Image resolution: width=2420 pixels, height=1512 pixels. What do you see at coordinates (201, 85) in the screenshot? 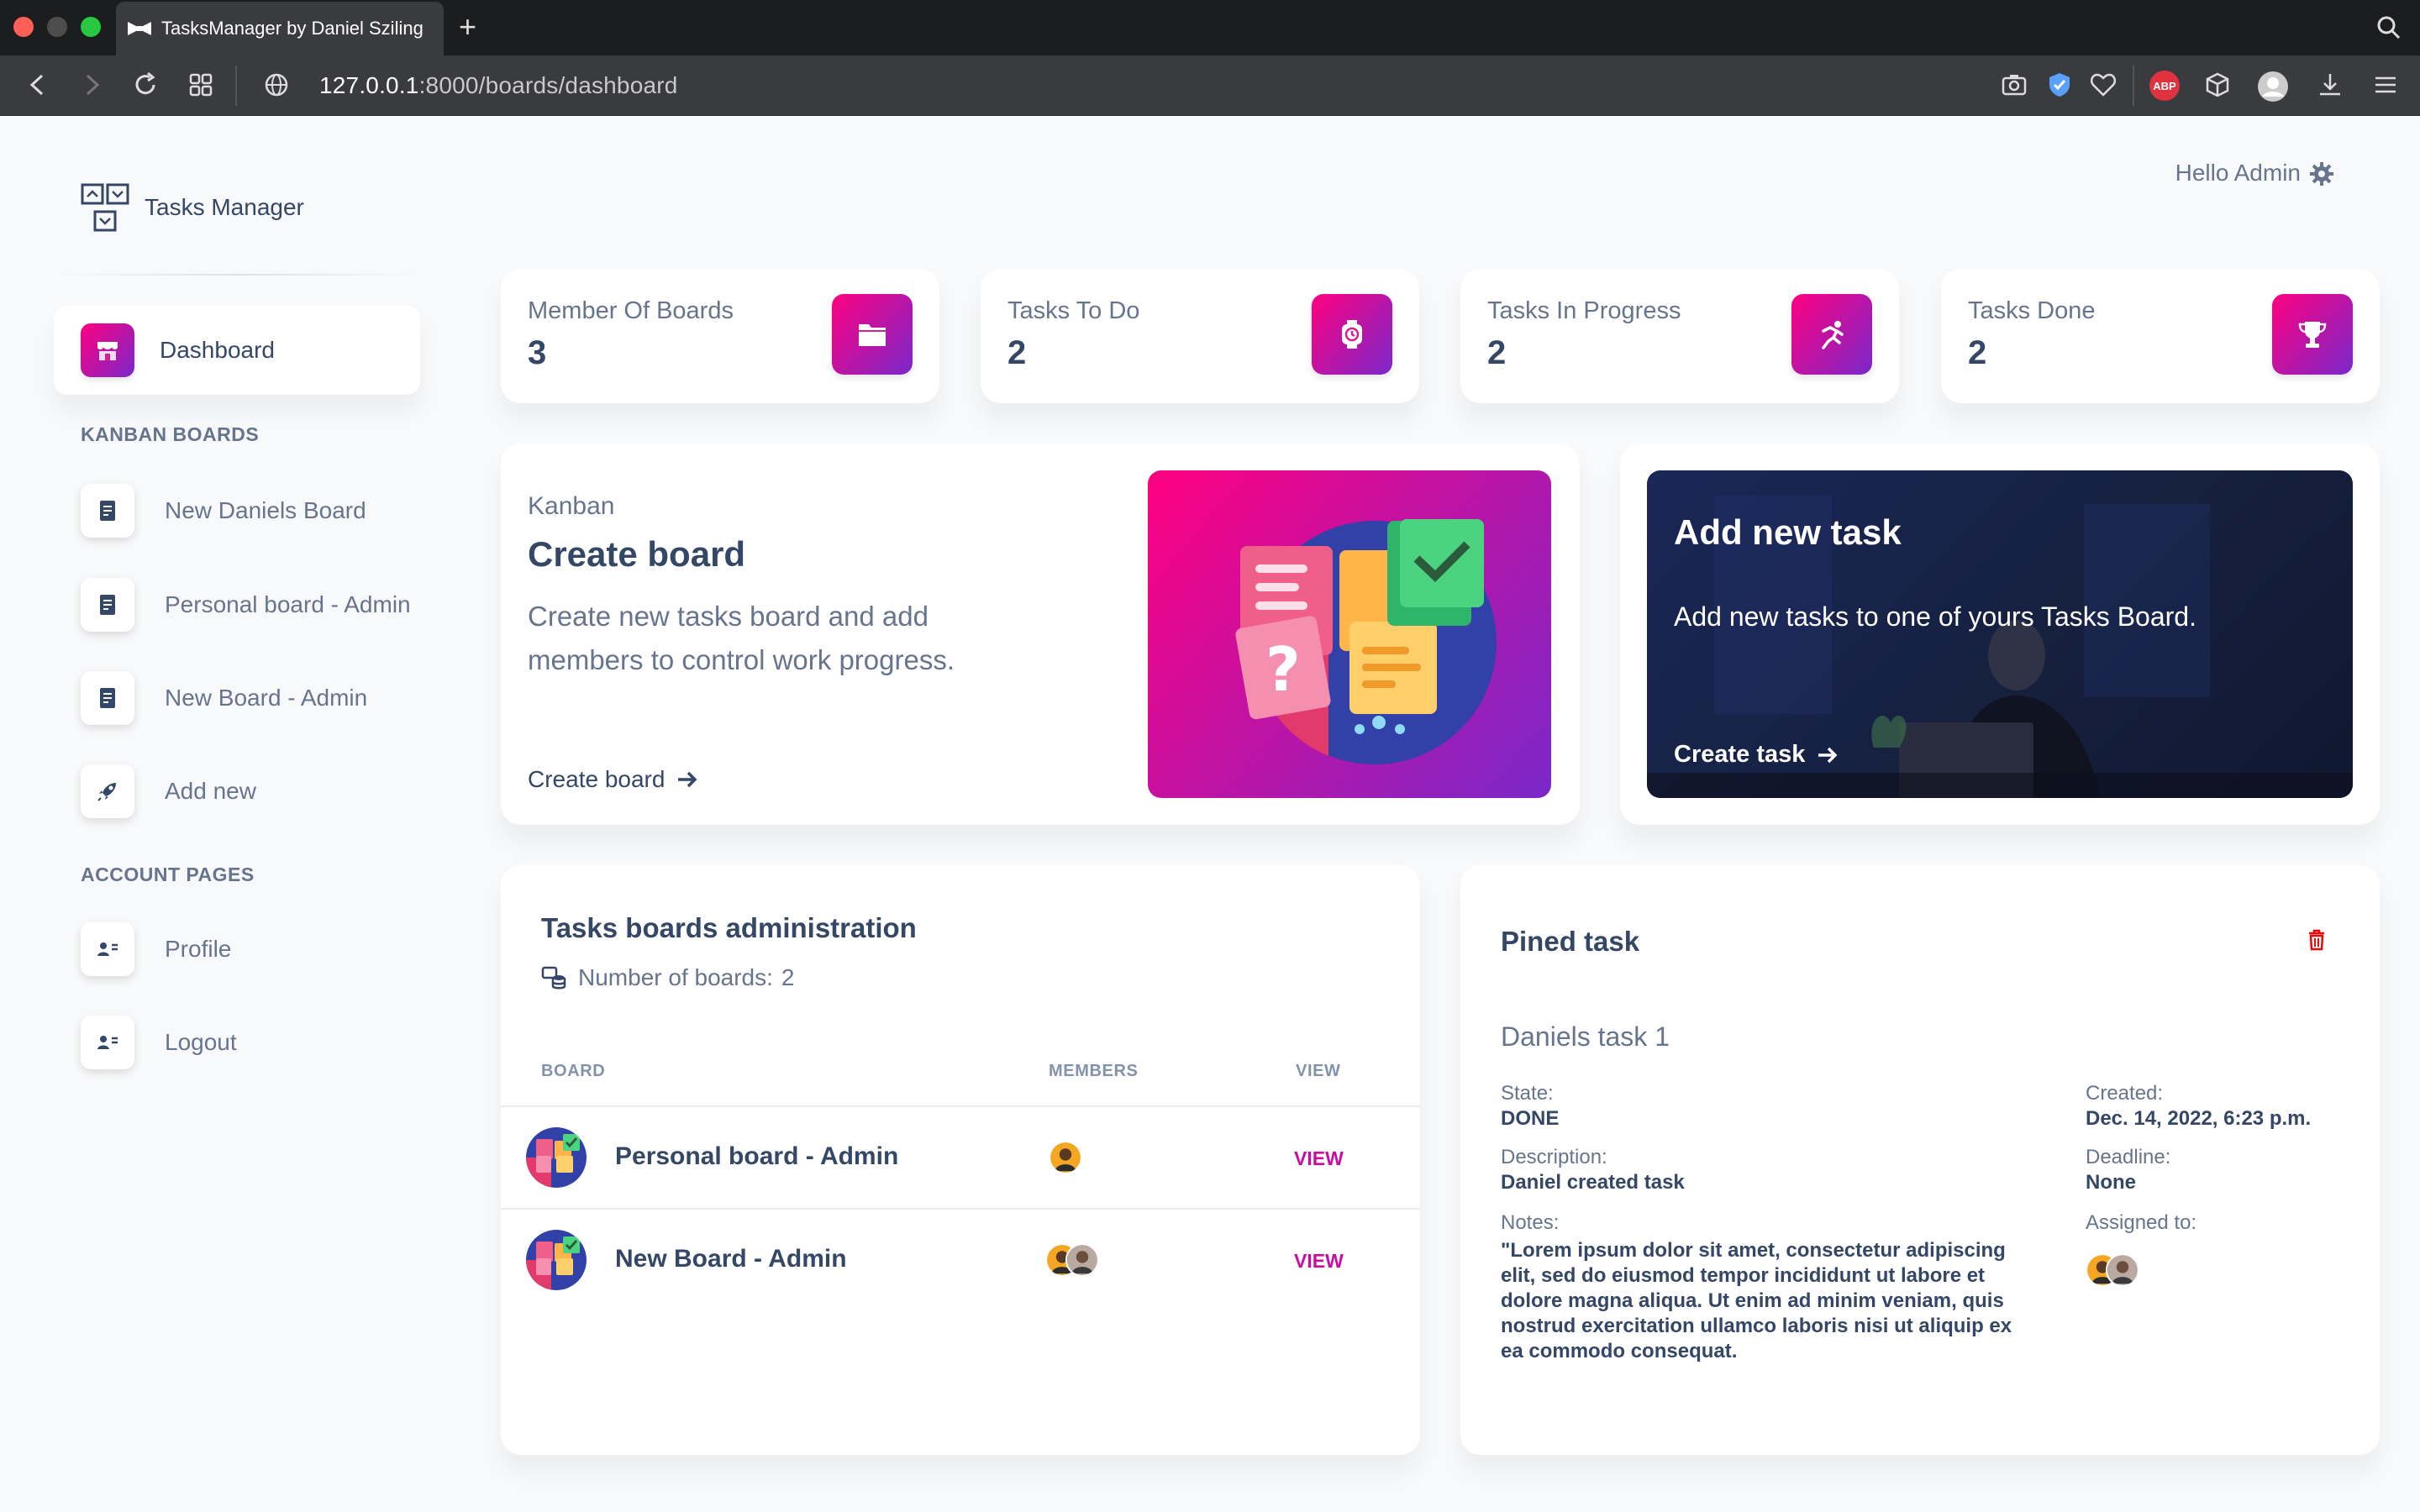
I see `tab-grid-icon` at bounding box center [201, 85].